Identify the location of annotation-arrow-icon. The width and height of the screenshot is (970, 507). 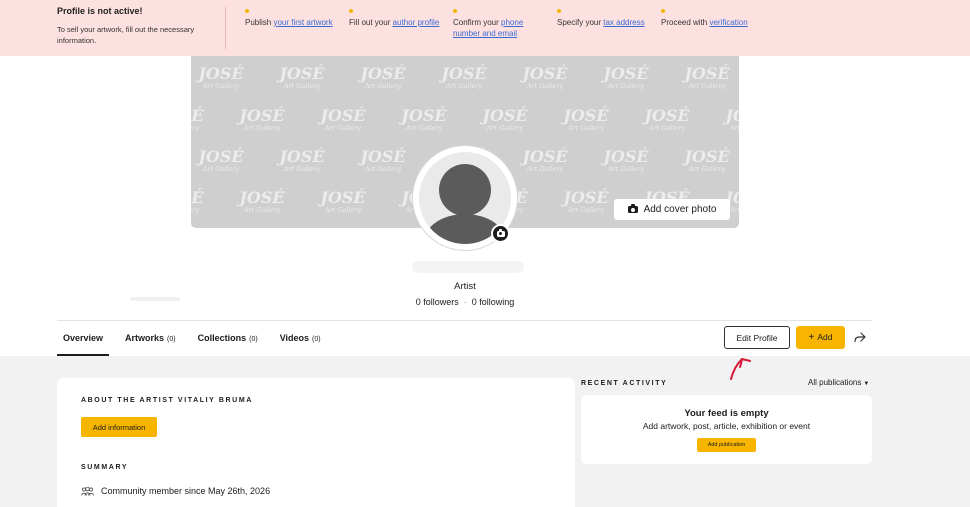
(740, 369).